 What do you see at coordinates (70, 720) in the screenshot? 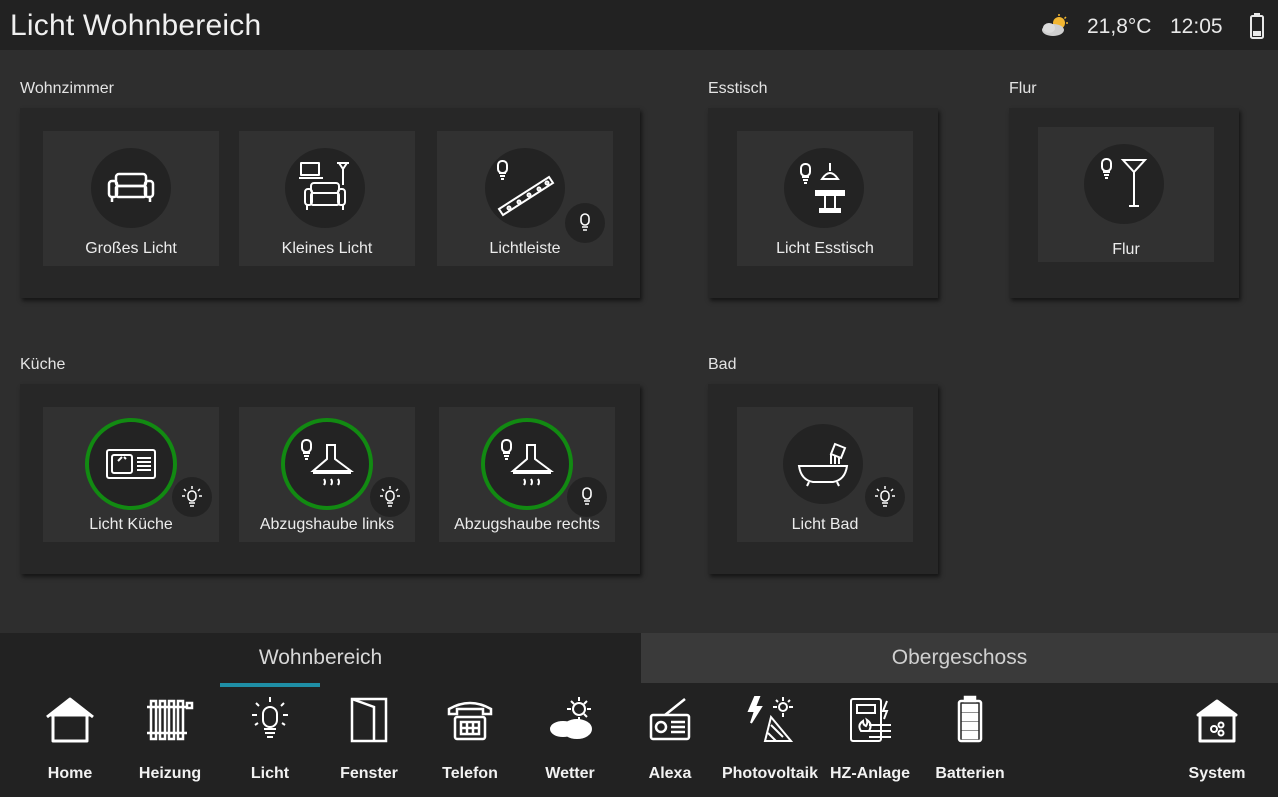
I see `home-icon` at bounding box center [70, 720].